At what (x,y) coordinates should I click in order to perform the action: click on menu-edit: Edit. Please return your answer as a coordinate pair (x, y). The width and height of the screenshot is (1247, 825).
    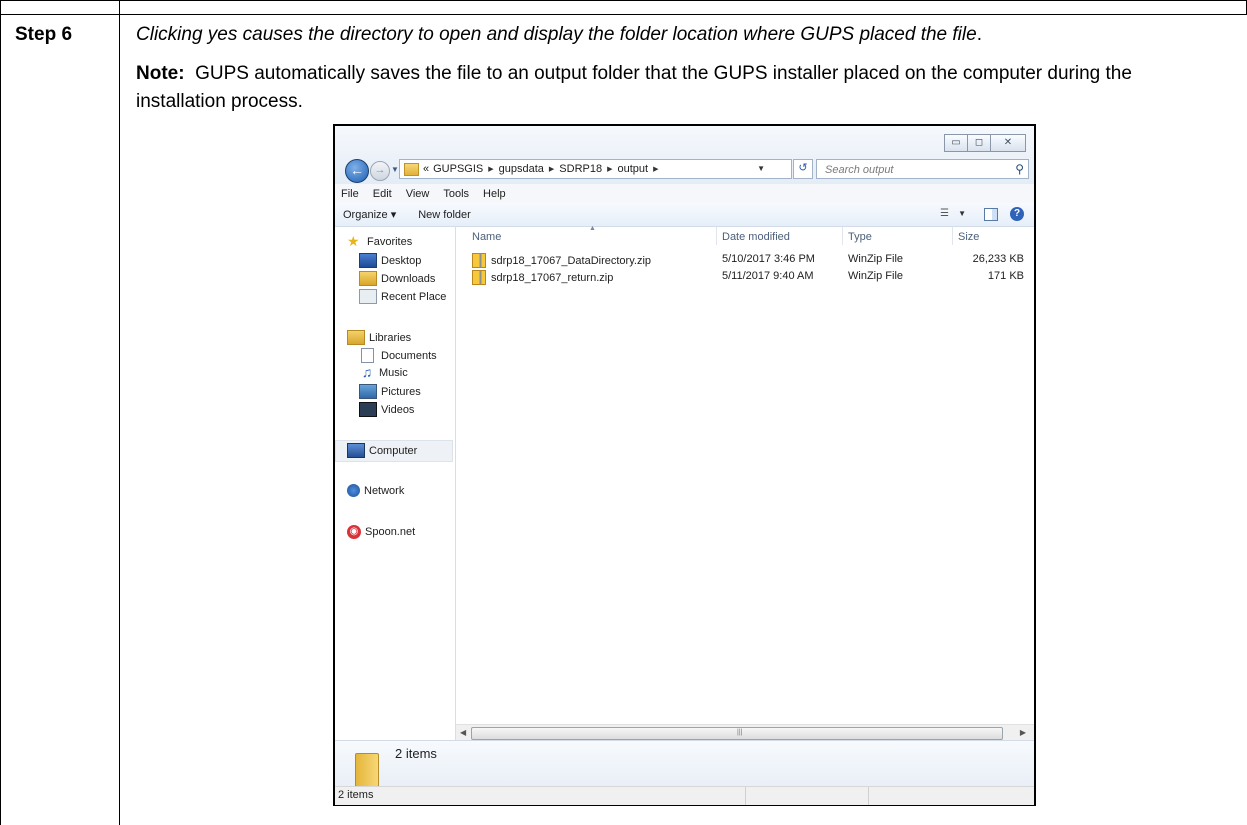
    Looking at the image, I should click on (382, 194).